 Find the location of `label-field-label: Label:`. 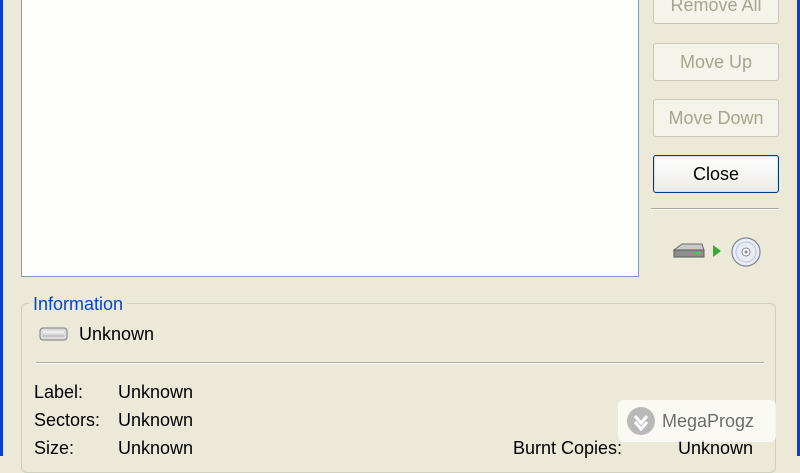

label-field-label: Label: is located at coordinates (59, 392).